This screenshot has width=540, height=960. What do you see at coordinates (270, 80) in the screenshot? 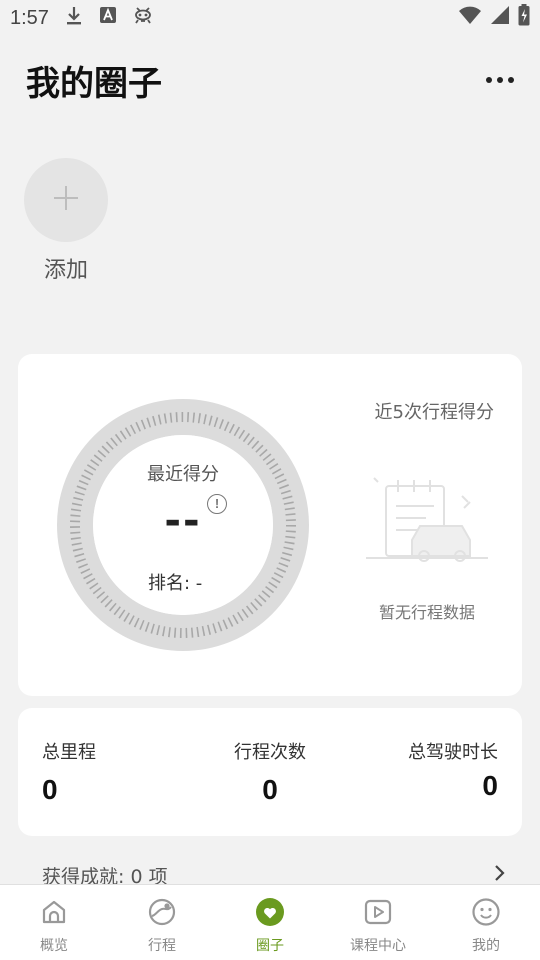
I see `header: 我的圈子` at bounding box center [270, 80].